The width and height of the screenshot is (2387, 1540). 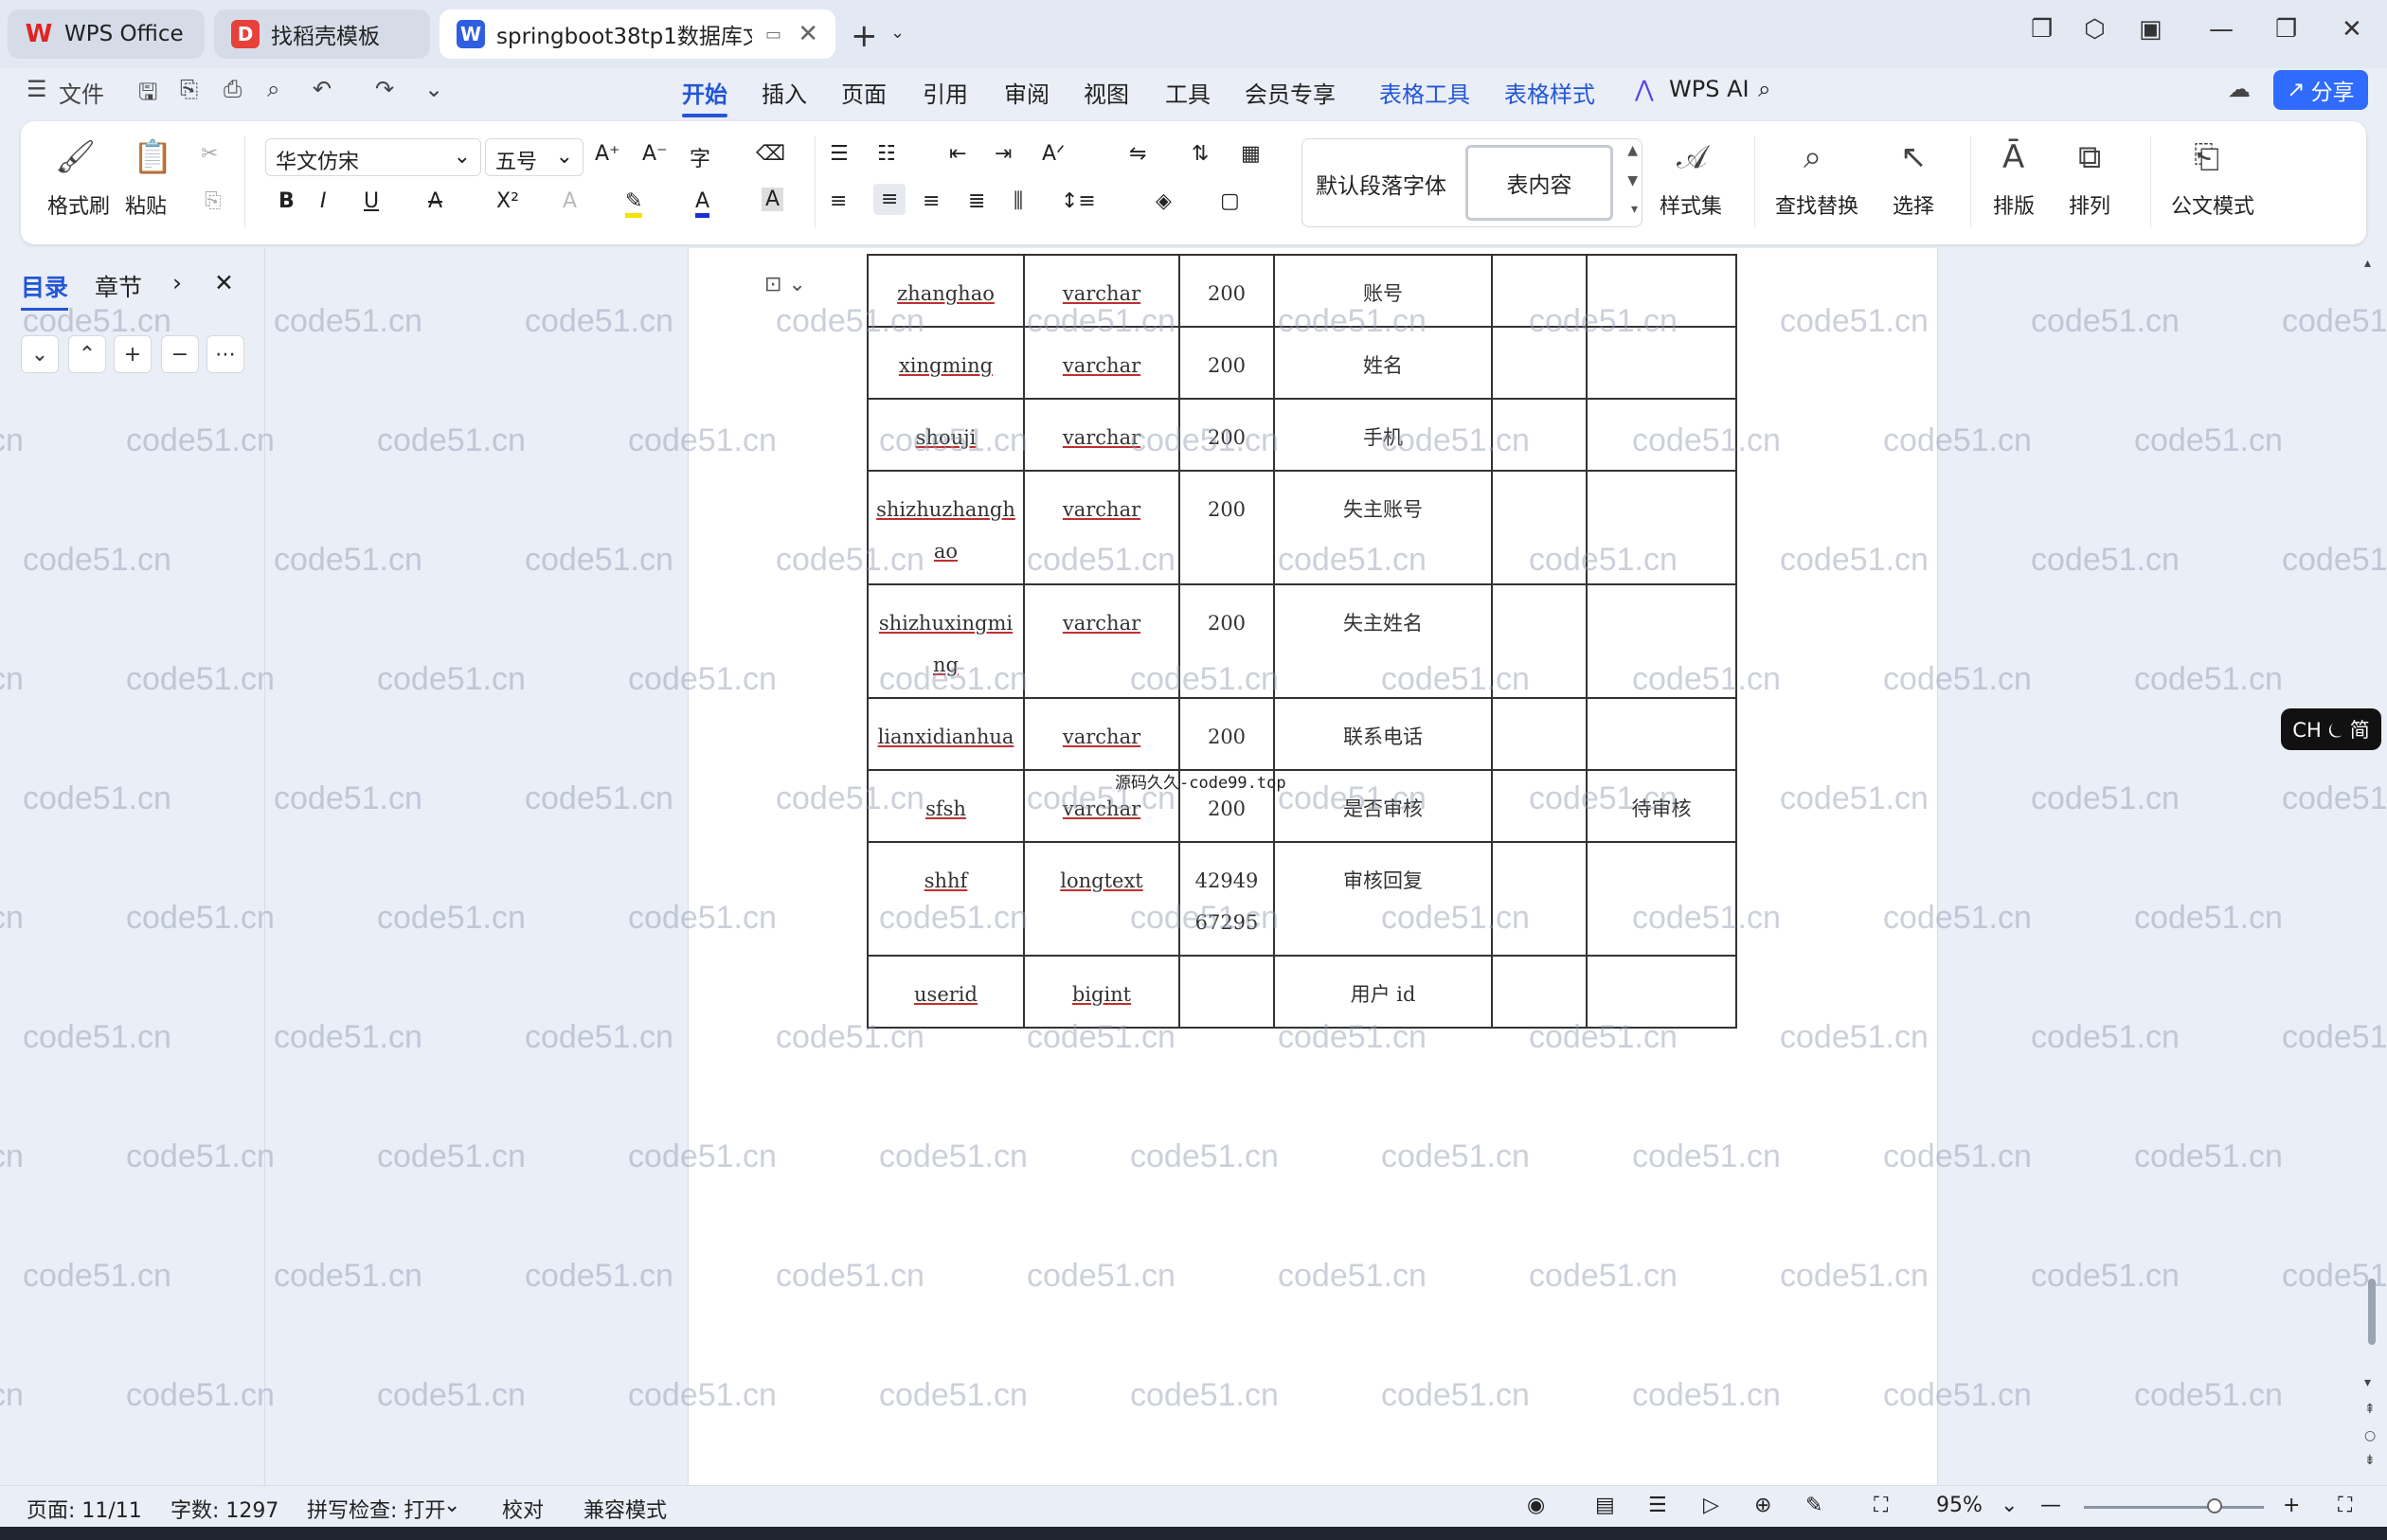 What do you see at coordinates (2370, 1460) in the screenshot?
I see `next-page-icon: ⇟` at bounding box center [2370, 1460].